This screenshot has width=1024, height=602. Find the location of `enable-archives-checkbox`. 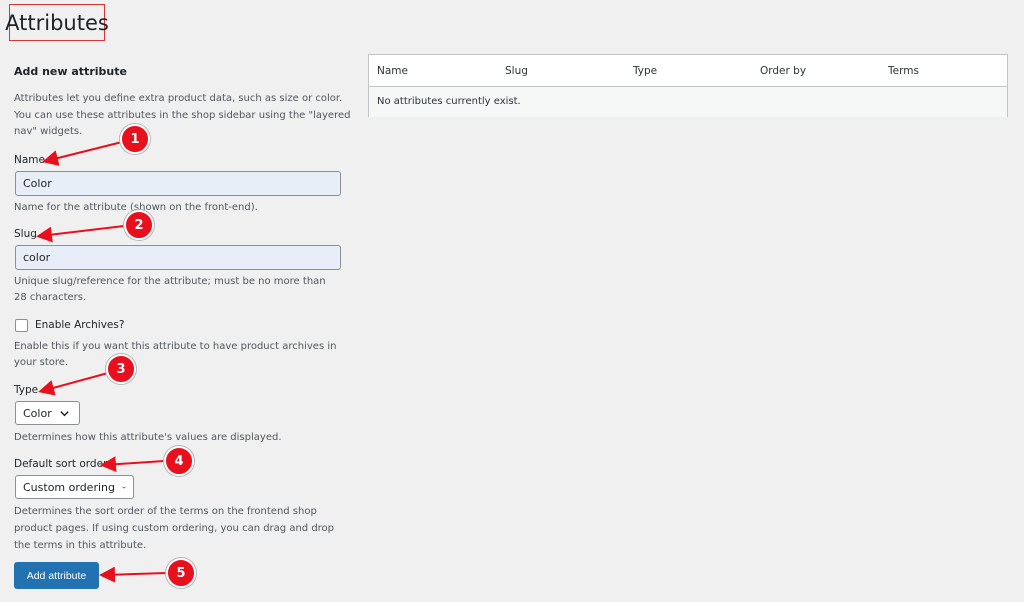

enable-archives-checkbox is located at coordinates (21, 325).